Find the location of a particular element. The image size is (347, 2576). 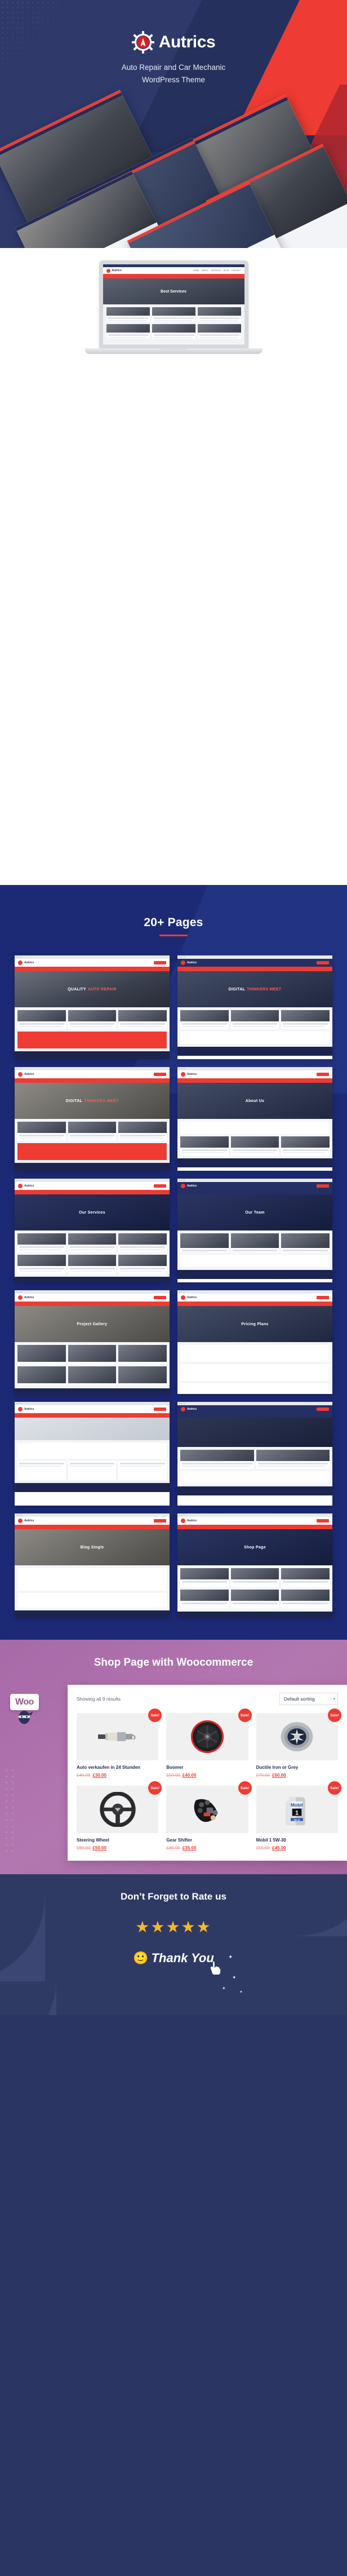

product-card: Sale! Gear Shifter £45.00 £35.00 is located at coordinates (209, 1816).